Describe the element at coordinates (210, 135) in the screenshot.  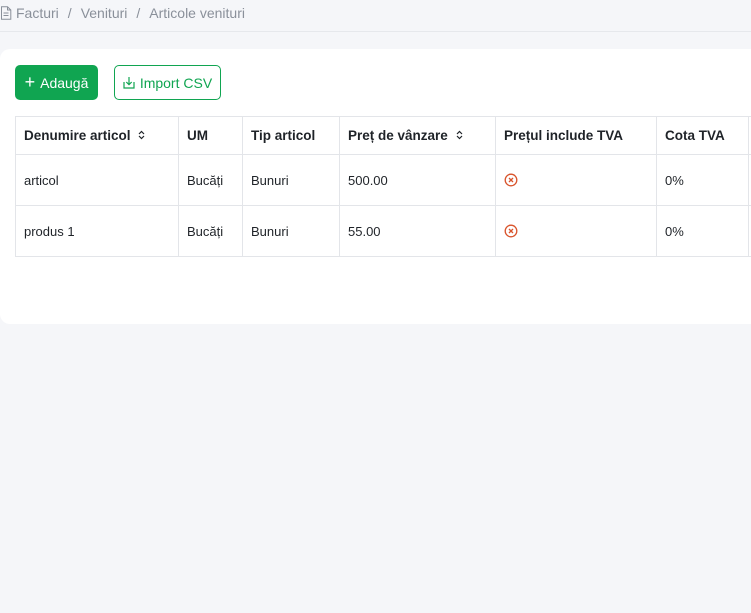
I see `column-header-um: UM` at that location.